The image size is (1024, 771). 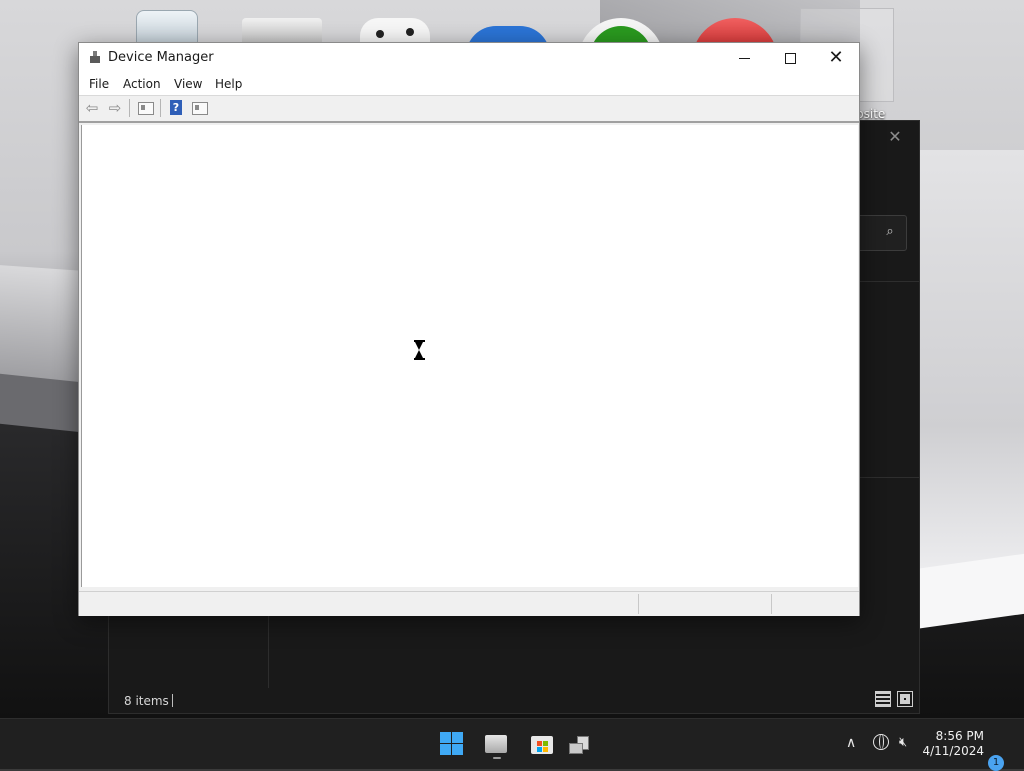 I want to click on maximize-icon, so click(x=790, y=58).